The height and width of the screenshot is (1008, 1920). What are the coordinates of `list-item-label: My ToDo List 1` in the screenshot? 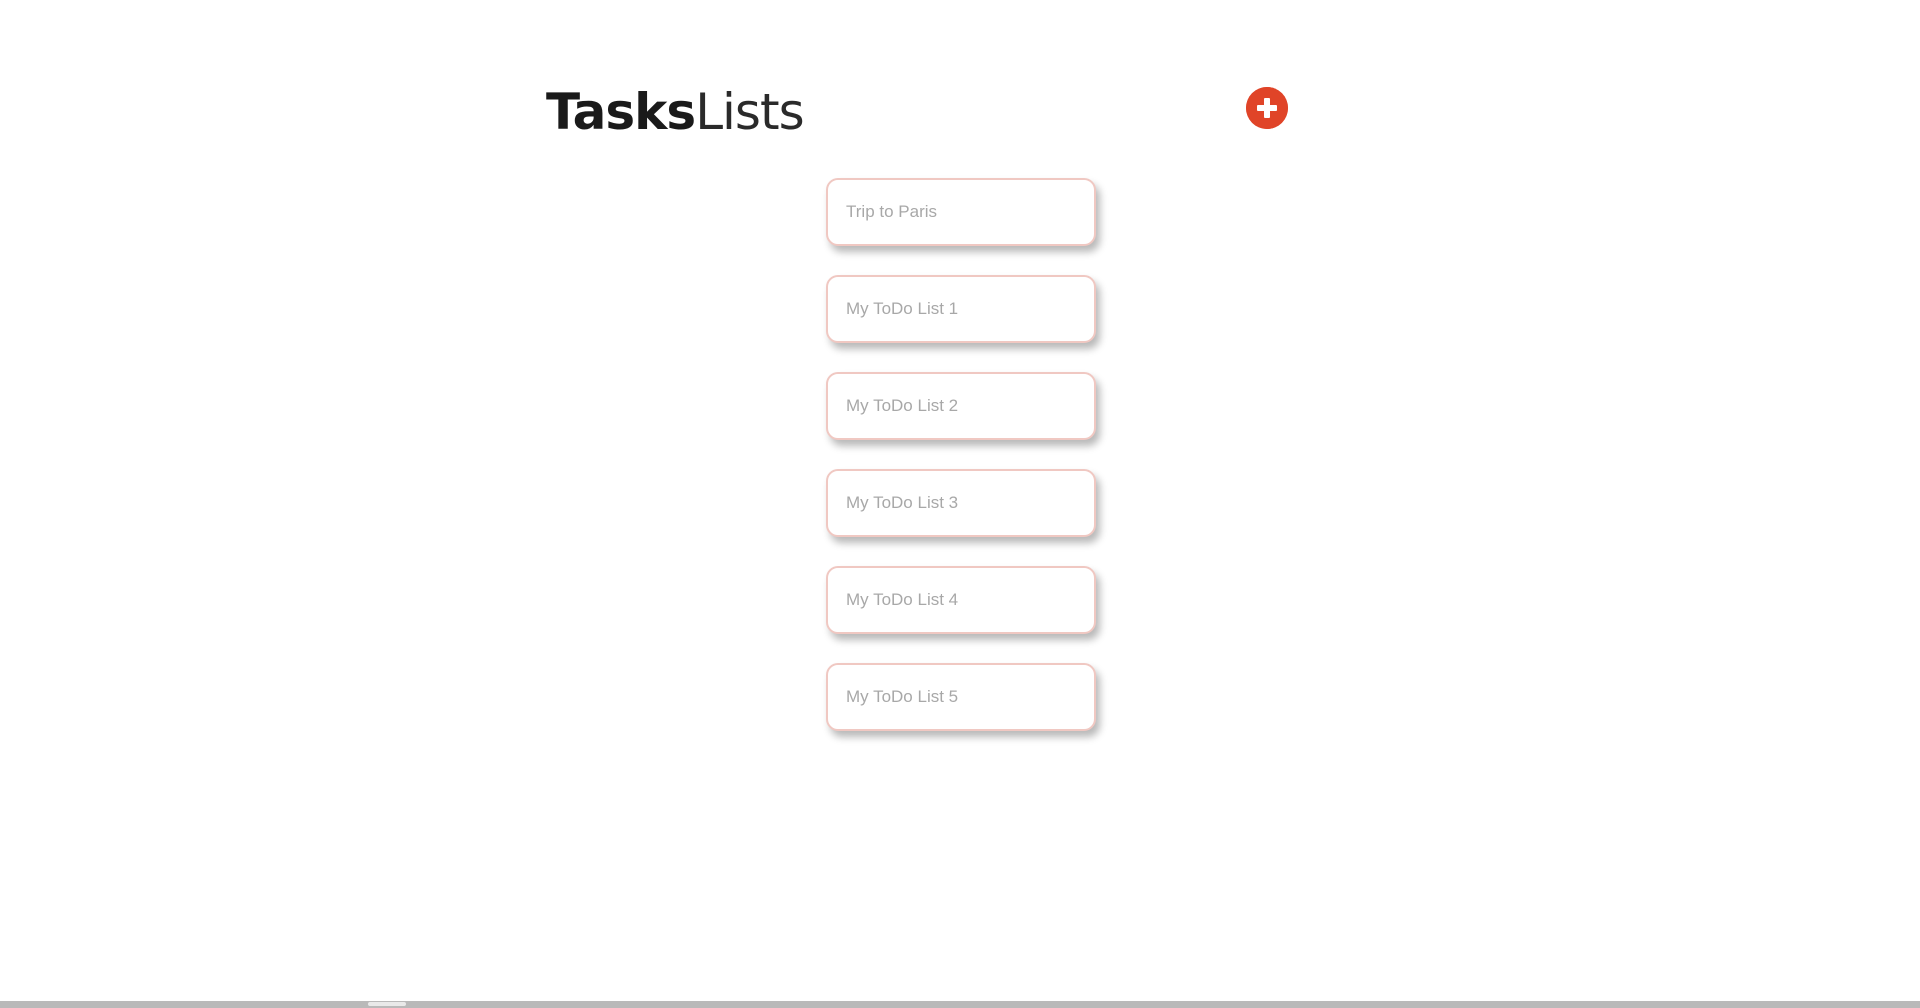 It's located at (902, 308).